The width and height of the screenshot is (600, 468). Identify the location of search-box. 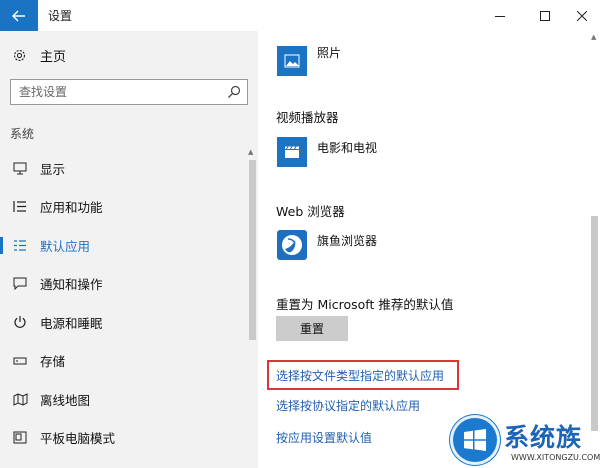
(129, 92).